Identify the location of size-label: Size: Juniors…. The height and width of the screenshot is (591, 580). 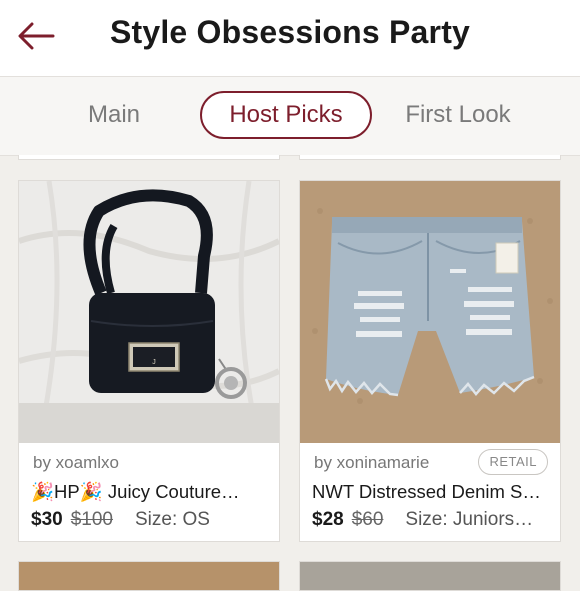
(469, 519).